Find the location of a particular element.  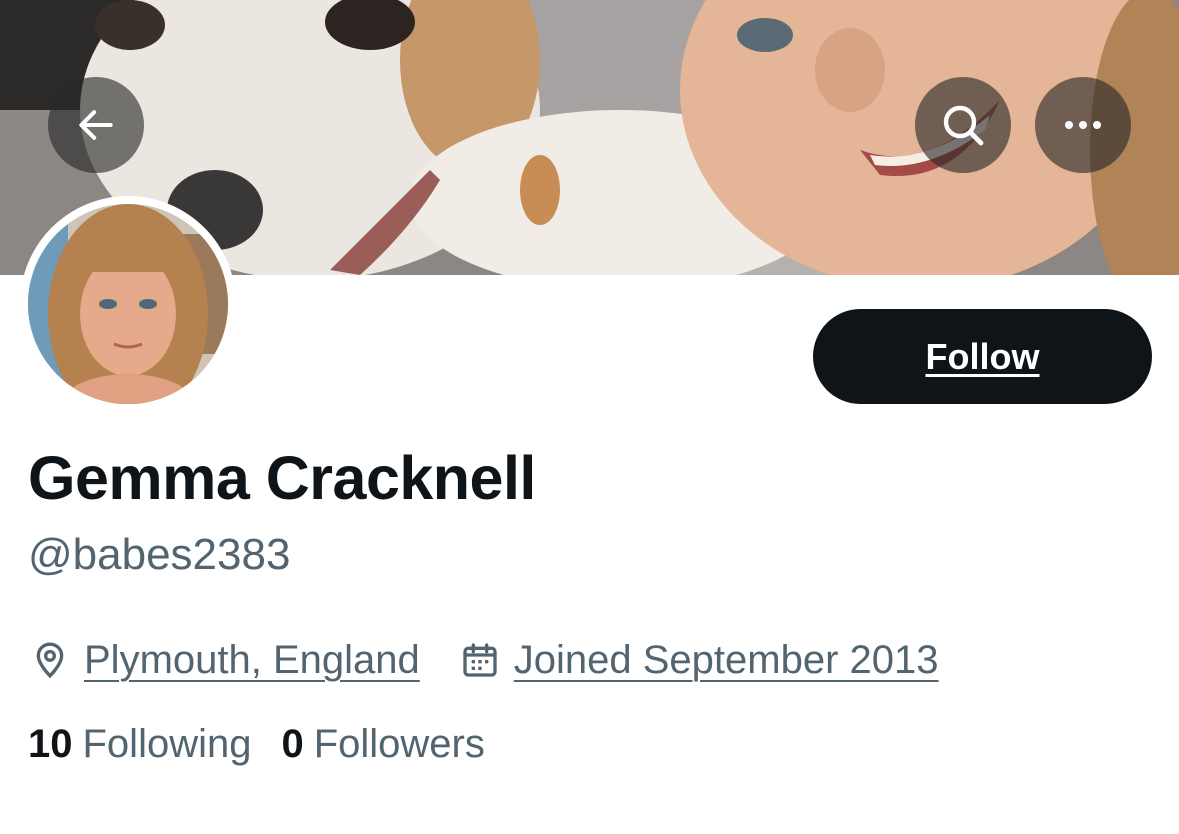

followers-stat: 0 Followers is located at coordinates (382, 744).